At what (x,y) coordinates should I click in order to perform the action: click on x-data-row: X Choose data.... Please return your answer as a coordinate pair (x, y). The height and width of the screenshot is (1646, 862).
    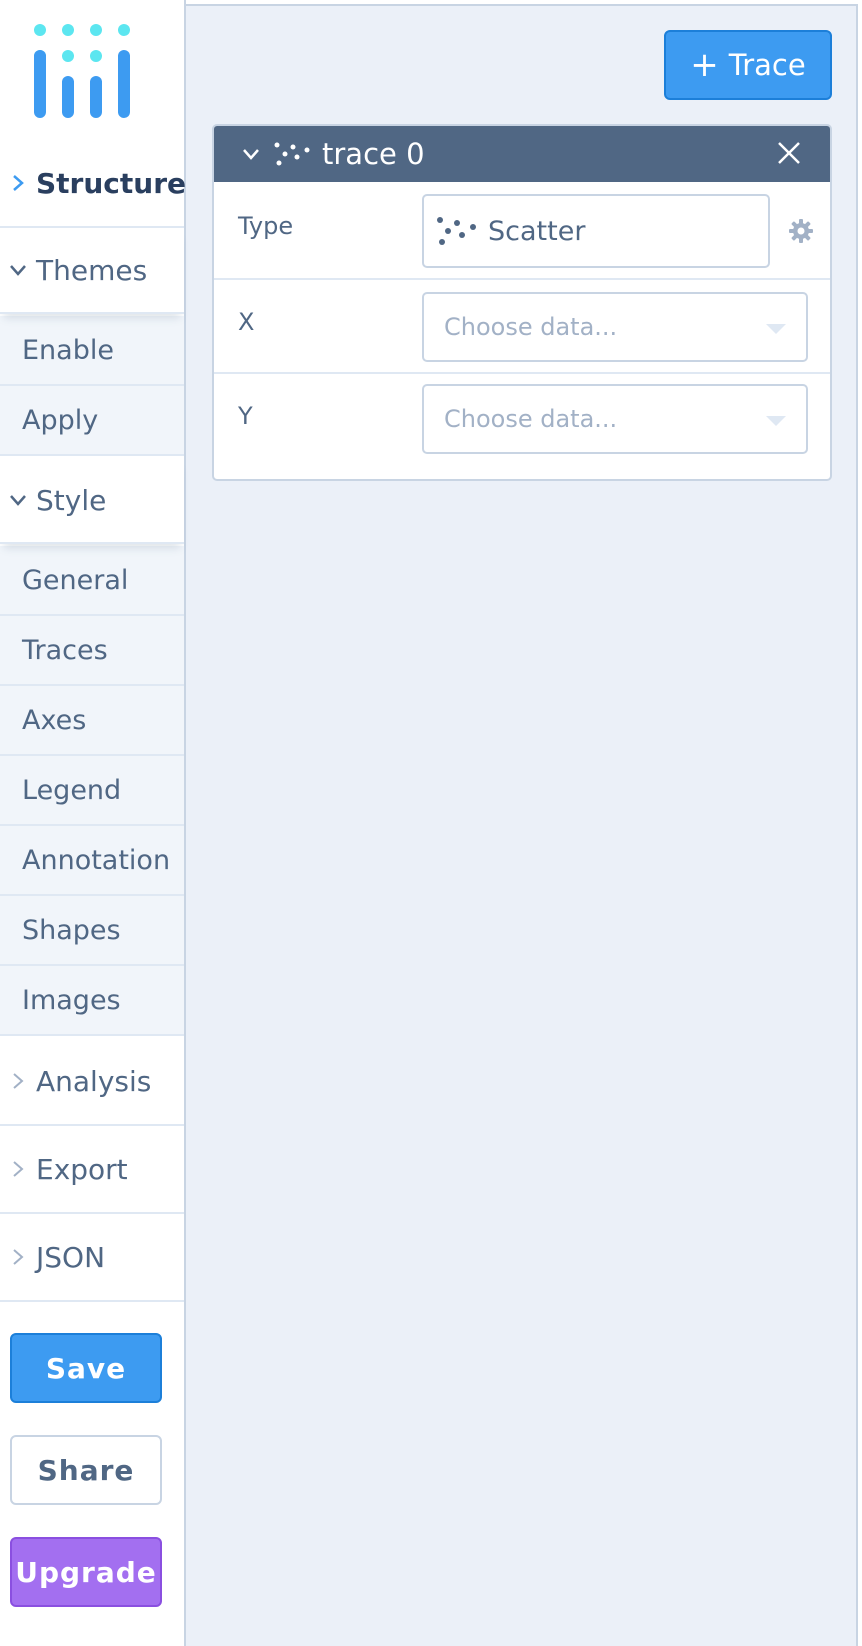
    Looking at the image, I should click on (522, 327).